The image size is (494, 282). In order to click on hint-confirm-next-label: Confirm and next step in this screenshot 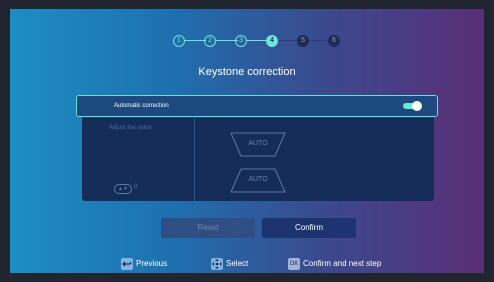, I will do `click(342, 263)`.